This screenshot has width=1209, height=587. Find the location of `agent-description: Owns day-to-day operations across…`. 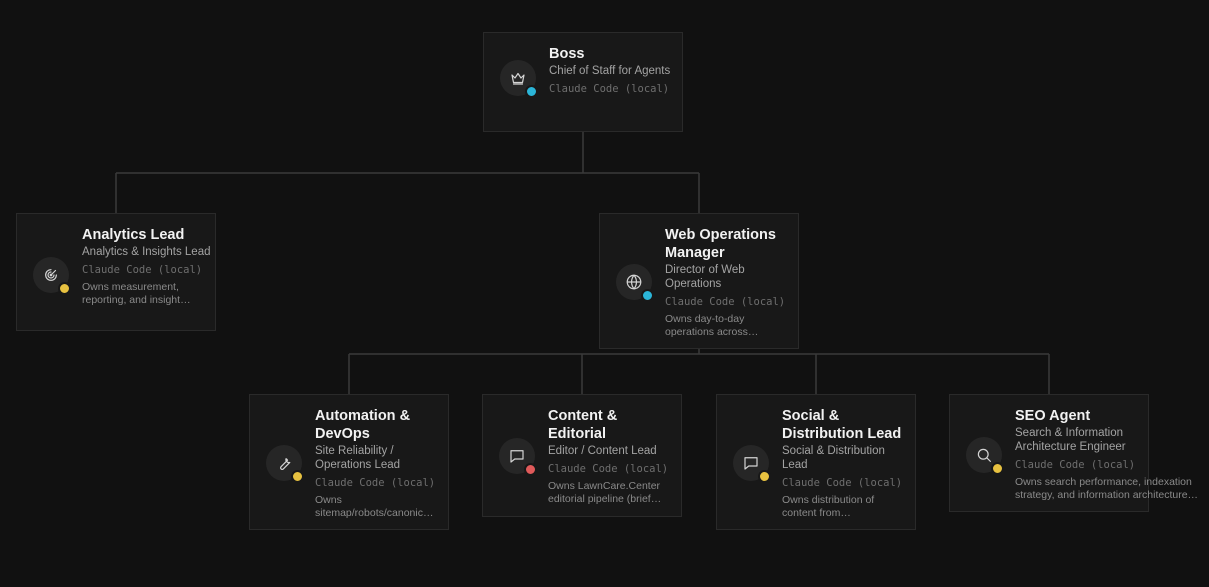

agent-description: Owns day-to-day operations across… is located at coordinates (712, 325).